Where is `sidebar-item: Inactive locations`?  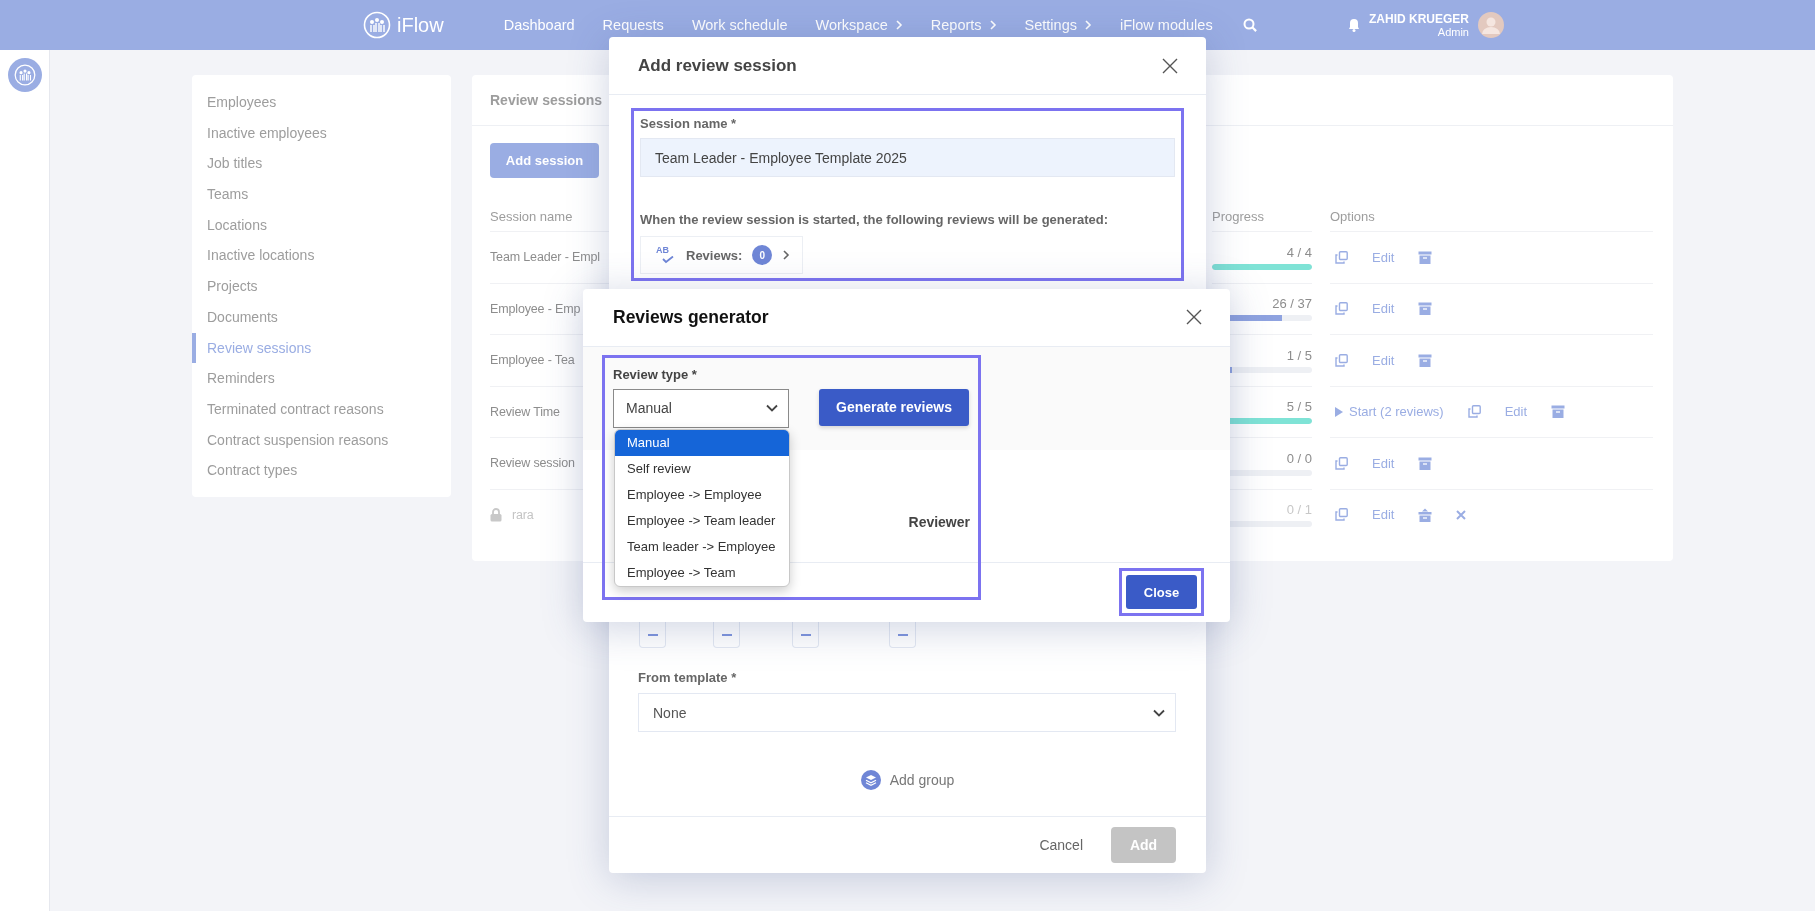 sidebar-item: Inactive locations is located at coordinates (321, 256).